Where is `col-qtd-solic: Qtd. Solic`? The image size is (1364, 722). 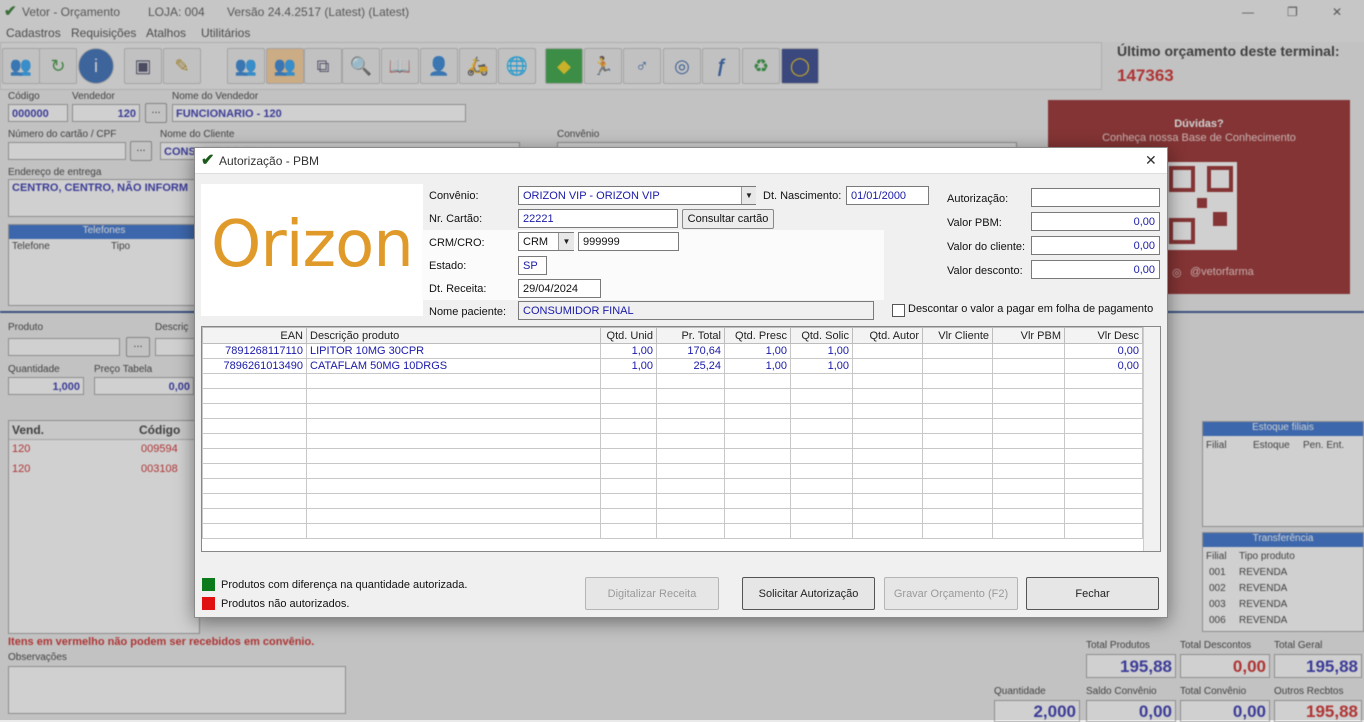
col-qtd-solic: Qtd. Solic is located at coordinates (821, 335).